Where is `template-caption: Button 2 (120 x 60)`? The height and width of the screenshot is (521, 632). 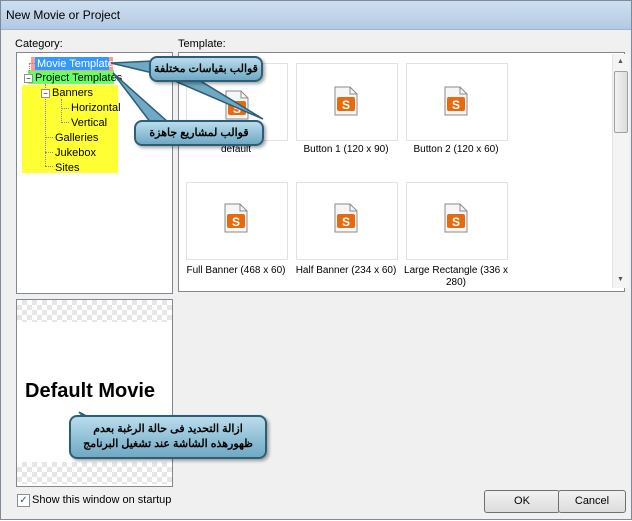 template-caption: Button 2 (120 x 60) is located at coordinates (456, 149).